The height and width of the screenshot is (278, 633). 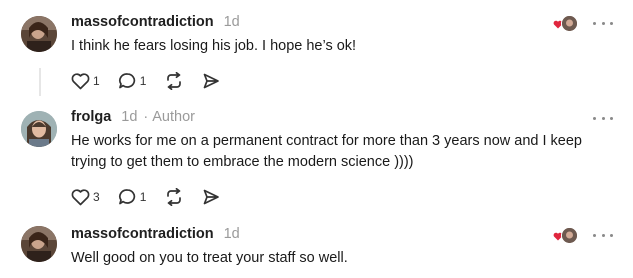 I want to click on comment-header: frolga 1d · Author, so click(x=133, y=117).